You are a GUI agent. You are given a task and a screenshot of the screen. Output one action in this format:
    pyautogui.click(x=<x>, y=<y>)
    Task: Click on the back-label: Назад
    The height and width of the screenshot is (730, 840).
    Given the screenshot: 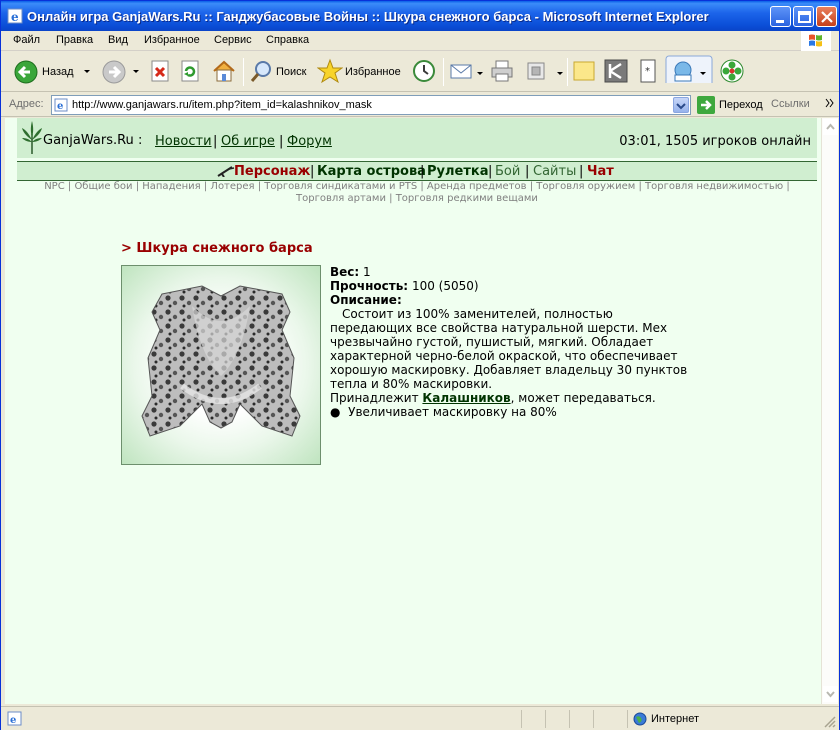 What is the action you would take?
    pyautogui.click(x=58, y=72)
    